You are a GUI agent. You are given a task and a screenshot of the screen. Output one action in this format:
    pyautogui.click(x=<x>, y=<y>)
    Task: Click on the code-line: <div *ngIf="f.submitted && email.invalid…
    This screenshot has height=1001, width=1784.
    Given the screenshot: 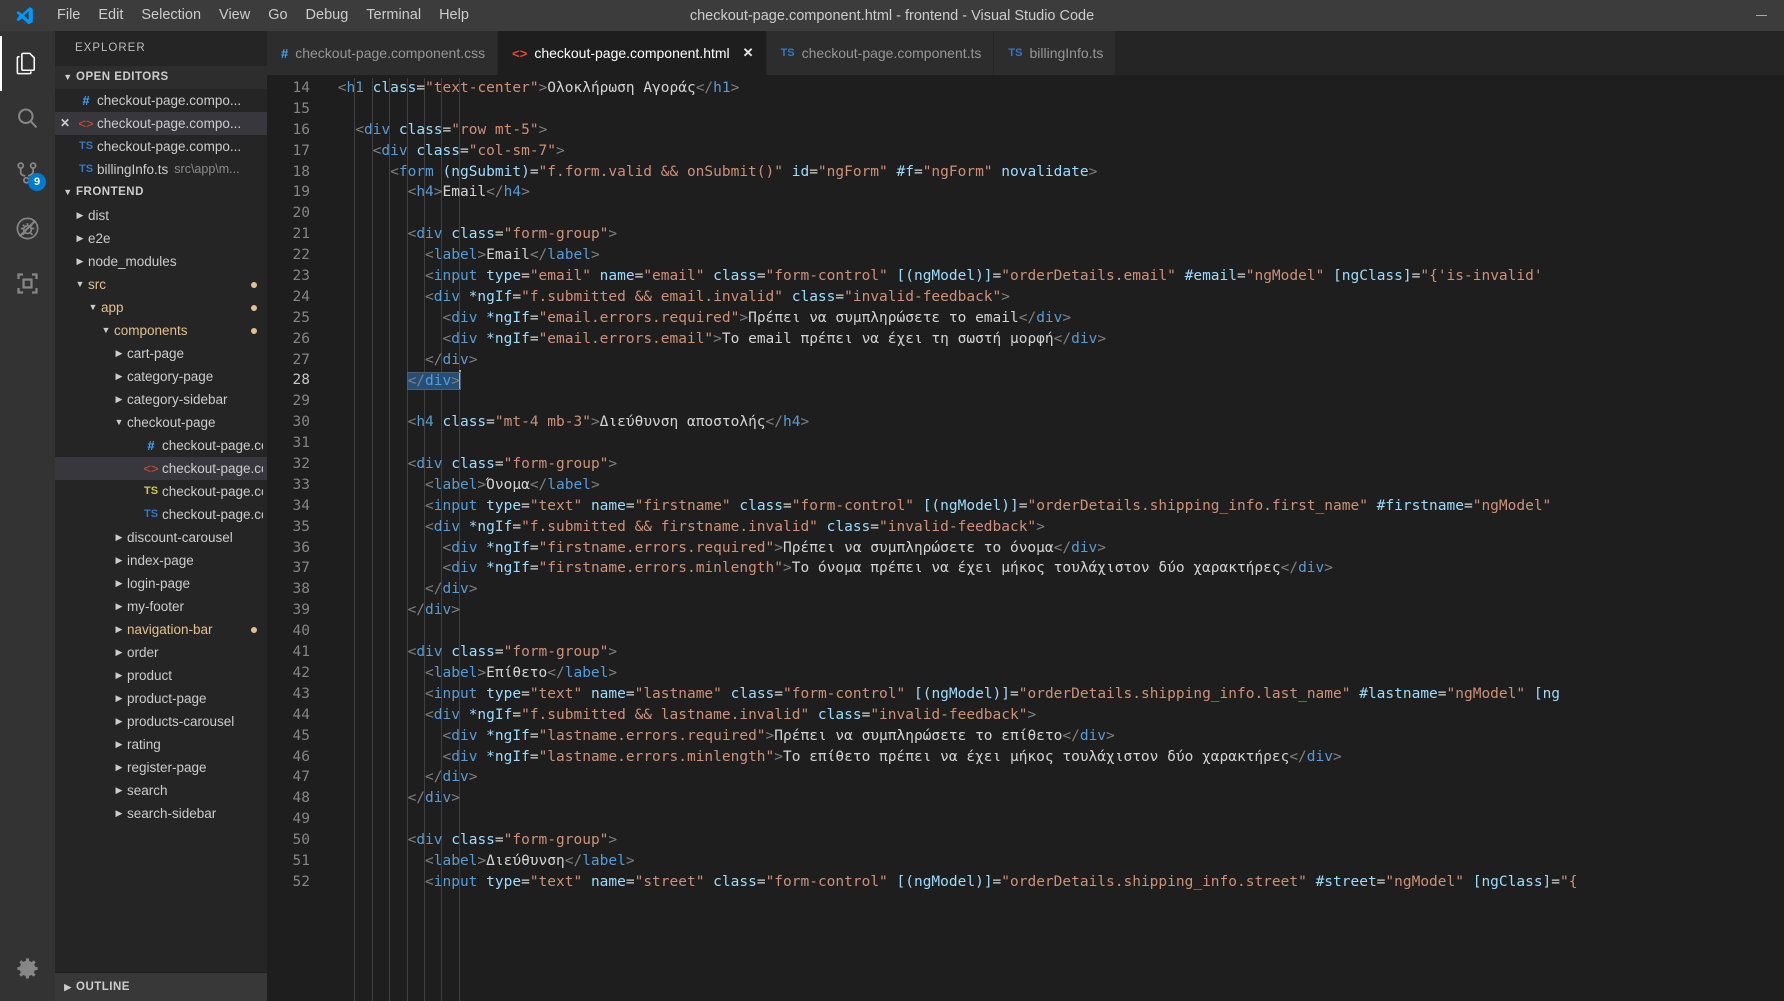 What is the action you would take?
    pyautogui.click(x=1056, y=297)
    